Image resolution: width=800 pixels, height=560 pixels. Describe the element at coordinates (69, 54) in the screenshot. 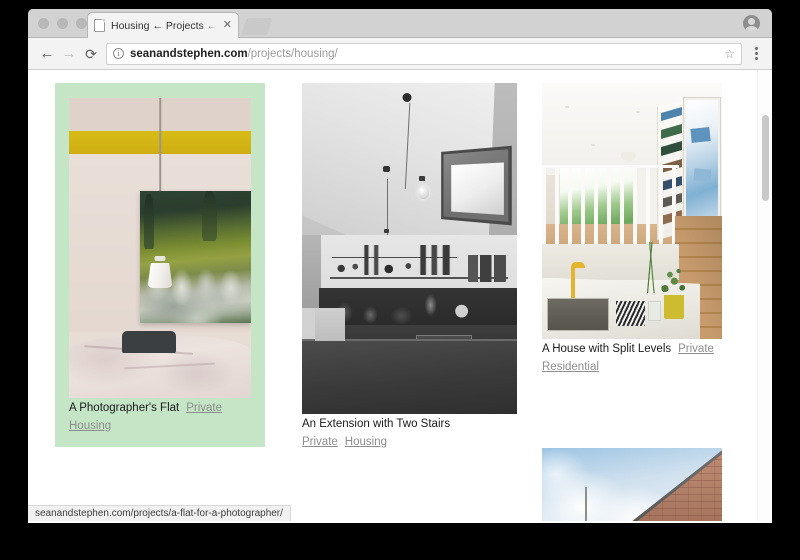

I see `forward-button: →` at that location.